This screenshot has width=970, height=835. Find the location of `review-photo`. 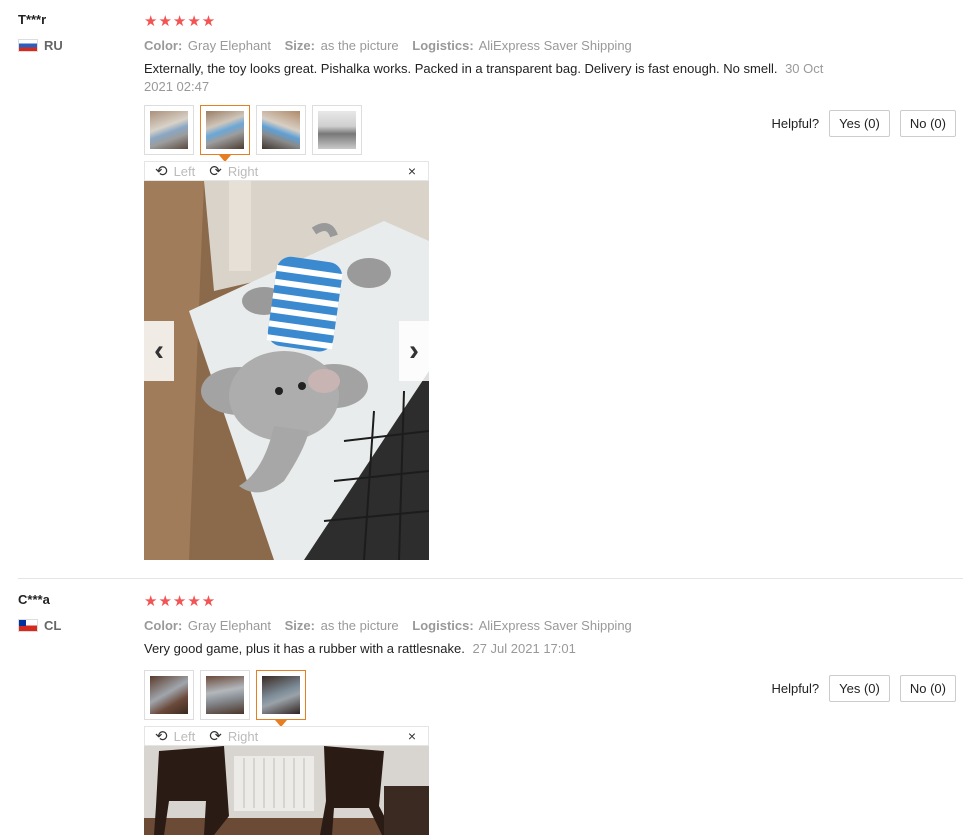

review-photo is located at coordinates (286, 790).